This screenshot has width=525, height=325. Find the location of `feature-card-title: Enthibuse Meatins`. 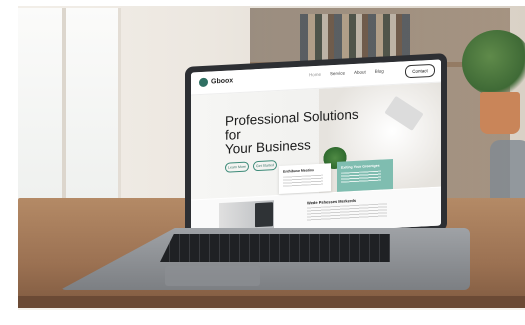

feature-card-title: Enthibuse Meatins is located at coordinates (298, 171).